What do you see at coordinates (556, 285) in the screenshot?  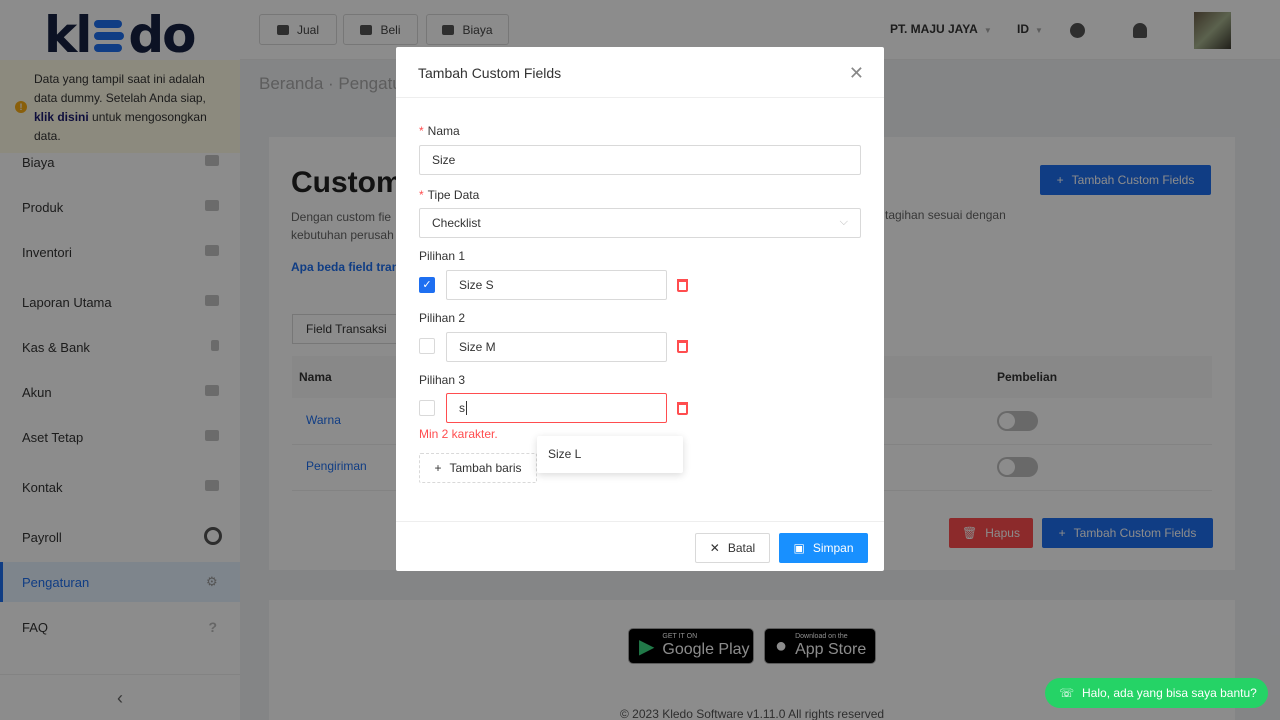 I see `pilihan-1-input: Size S` at bounding box center [556, 285].